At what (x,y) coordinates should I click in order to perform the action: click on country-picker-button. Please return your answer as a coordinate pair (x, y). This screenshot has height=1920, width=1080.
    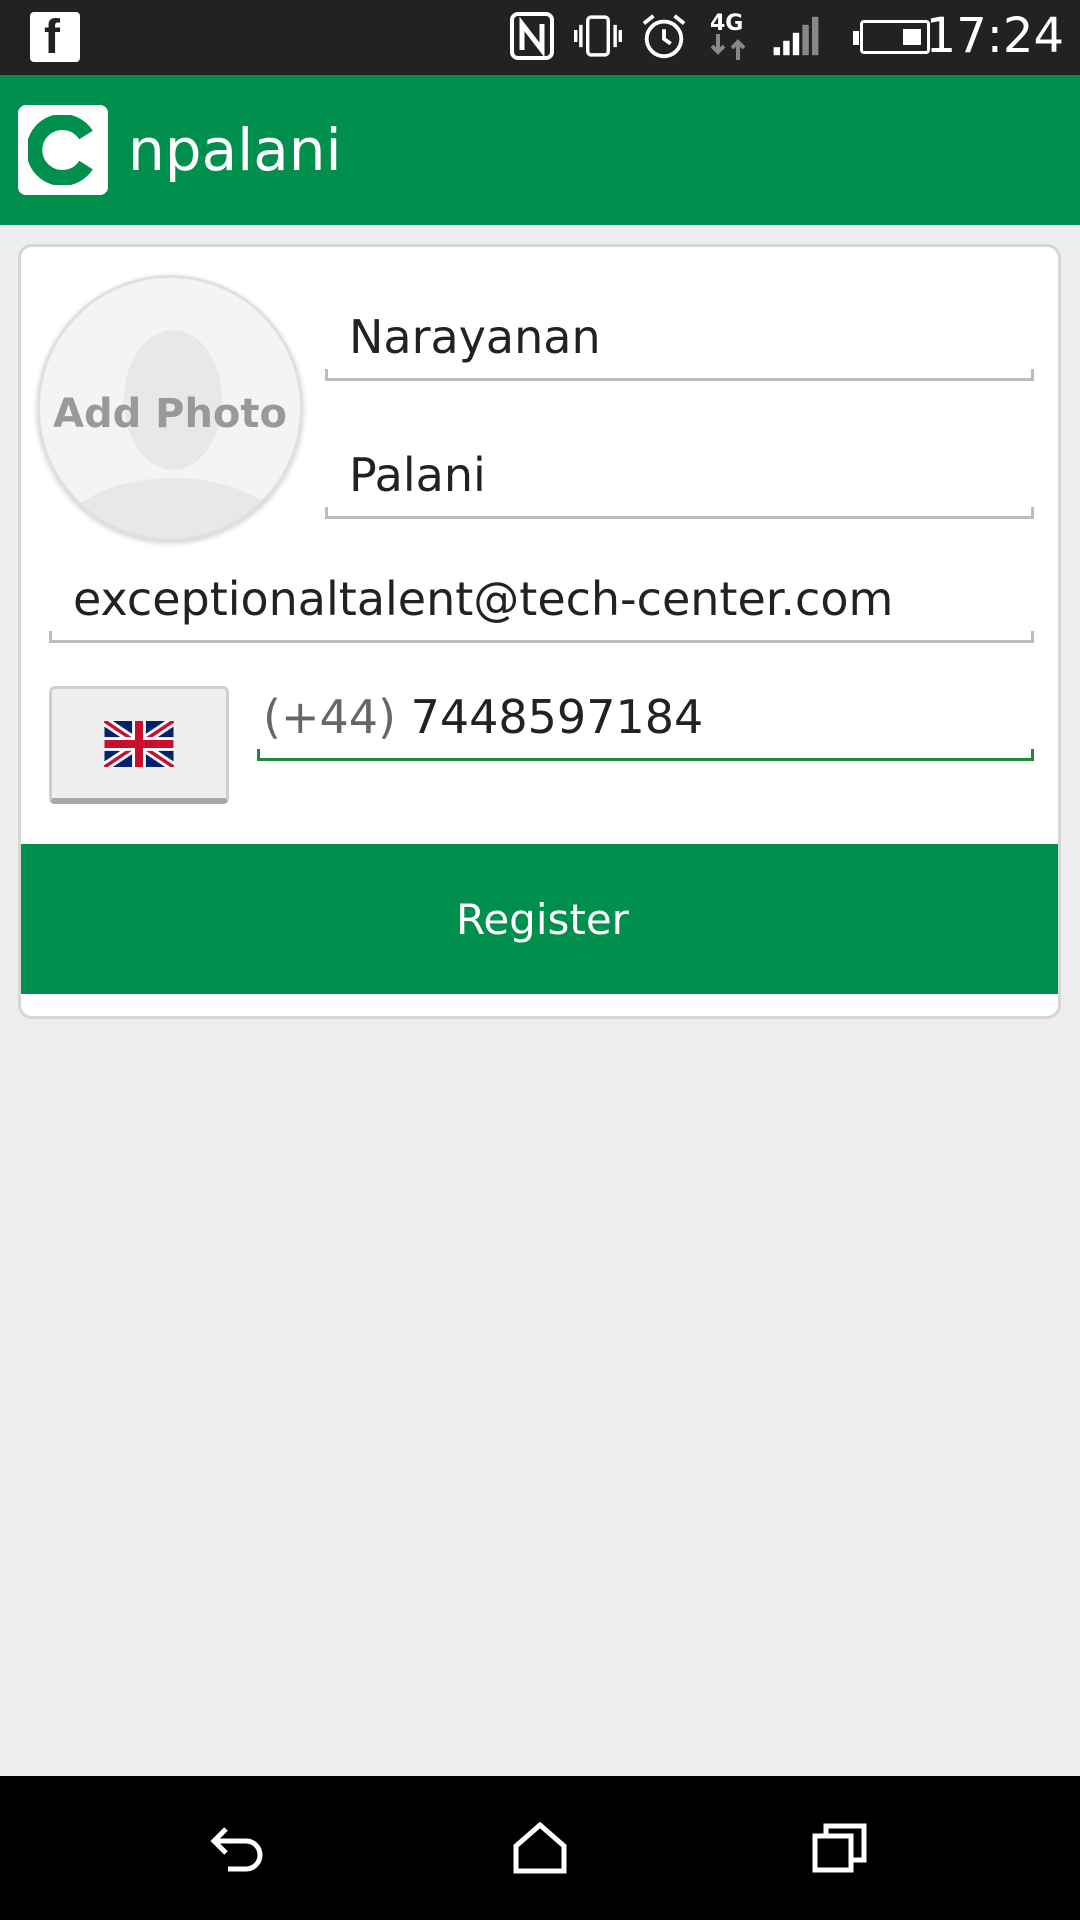
    Looking at the image, I should click on (139, 745).